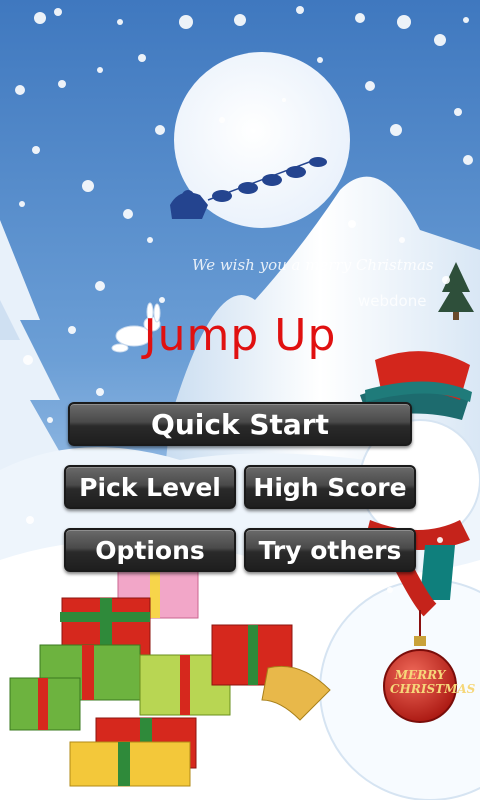  I want to click on game-title: Jump Up, so click(240, 335).